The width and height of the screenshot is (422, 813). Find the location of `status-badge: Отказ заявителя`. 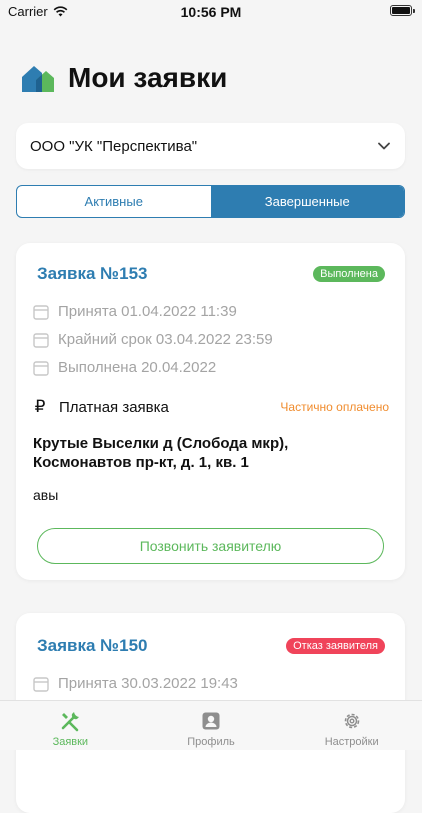

status-badge: Отказ заявителя is located at coordinates (335, 646).